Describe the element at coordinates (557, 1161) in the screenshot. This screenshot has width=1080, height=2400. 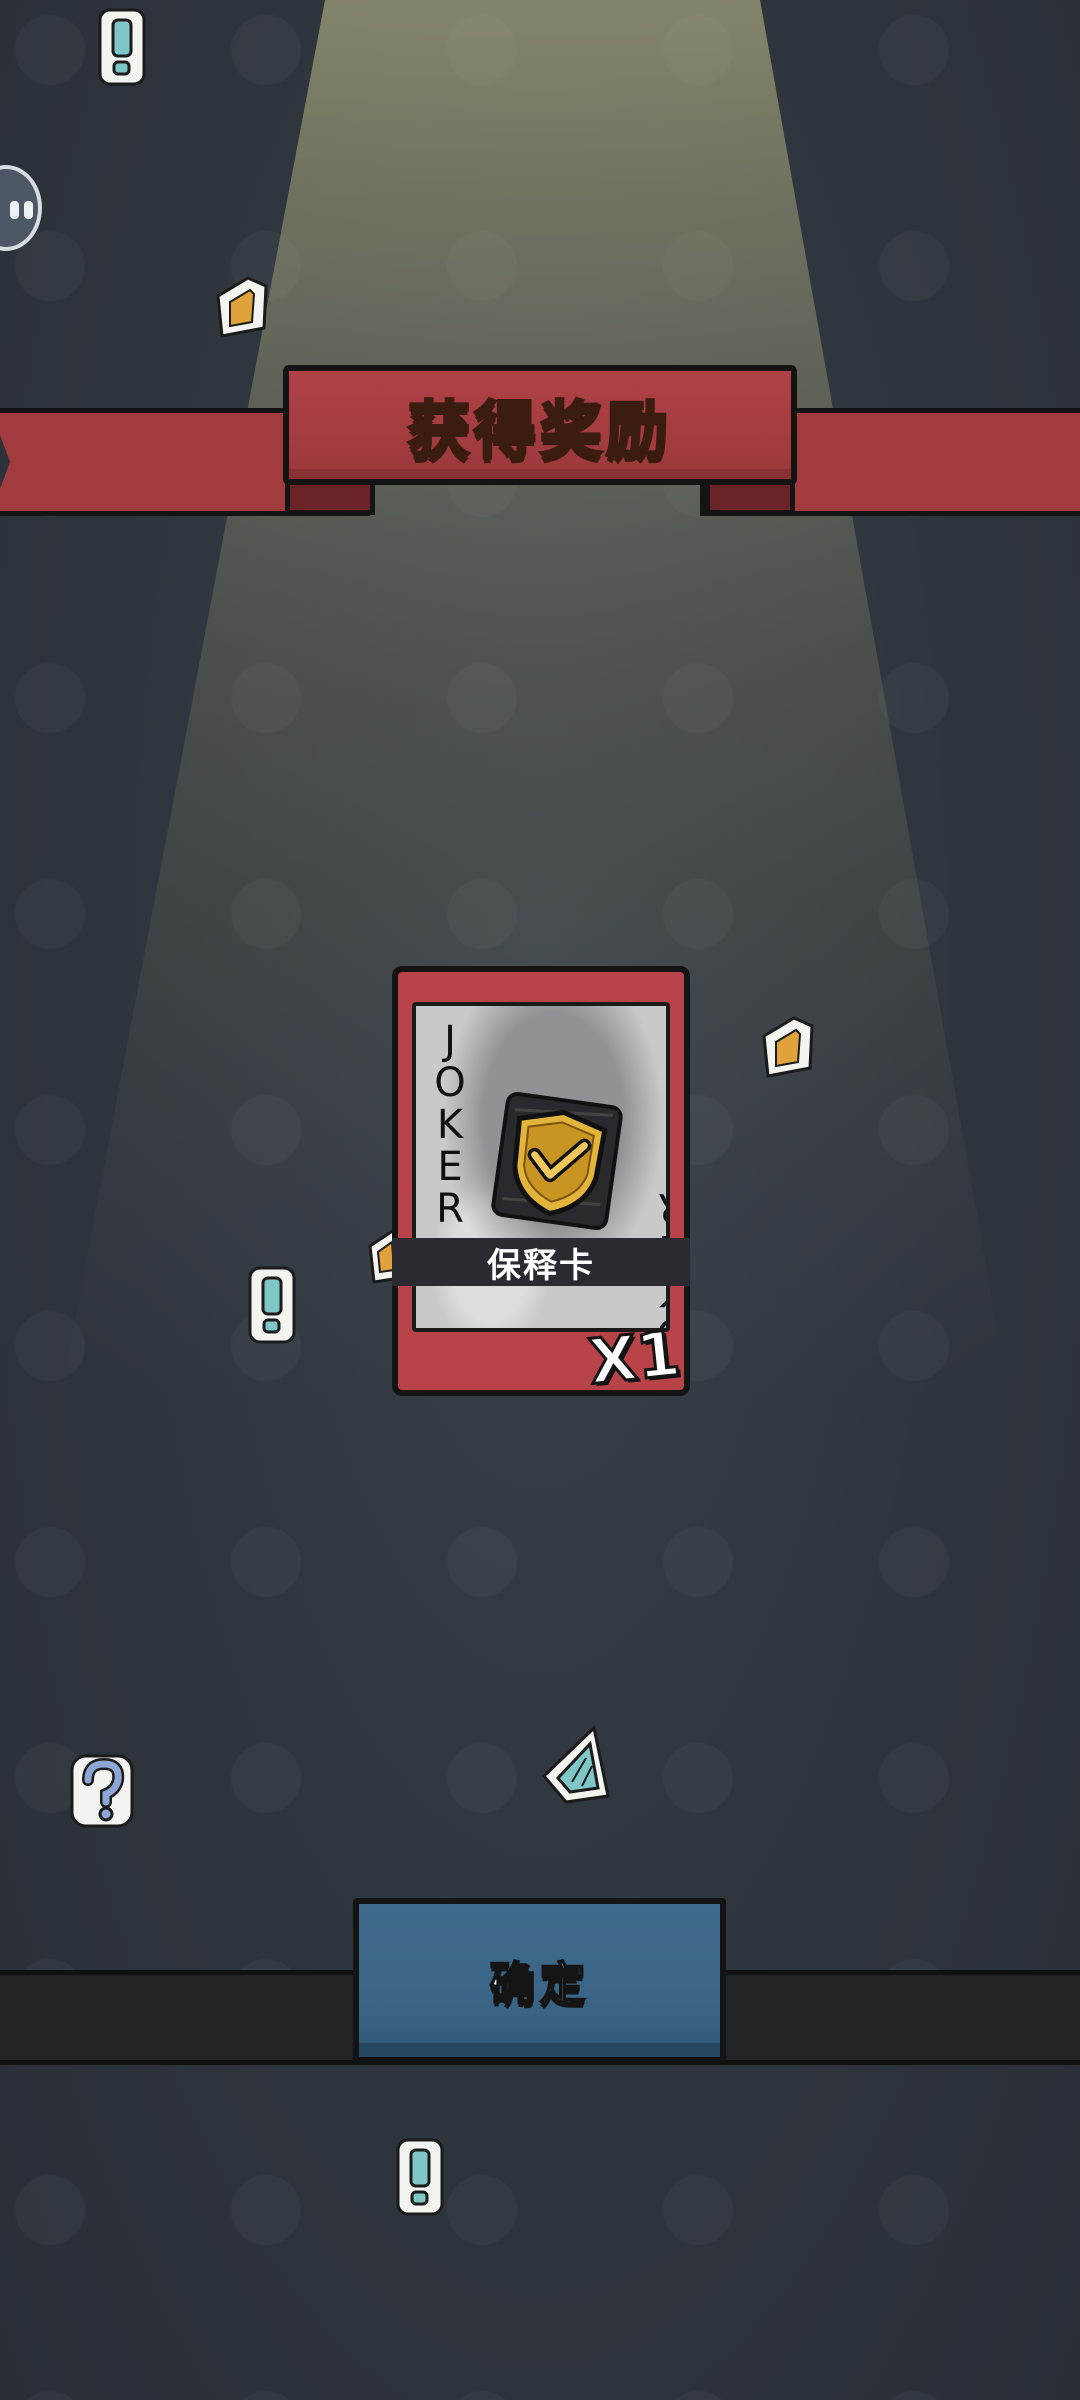
I see `shield-check-icon` at that location.